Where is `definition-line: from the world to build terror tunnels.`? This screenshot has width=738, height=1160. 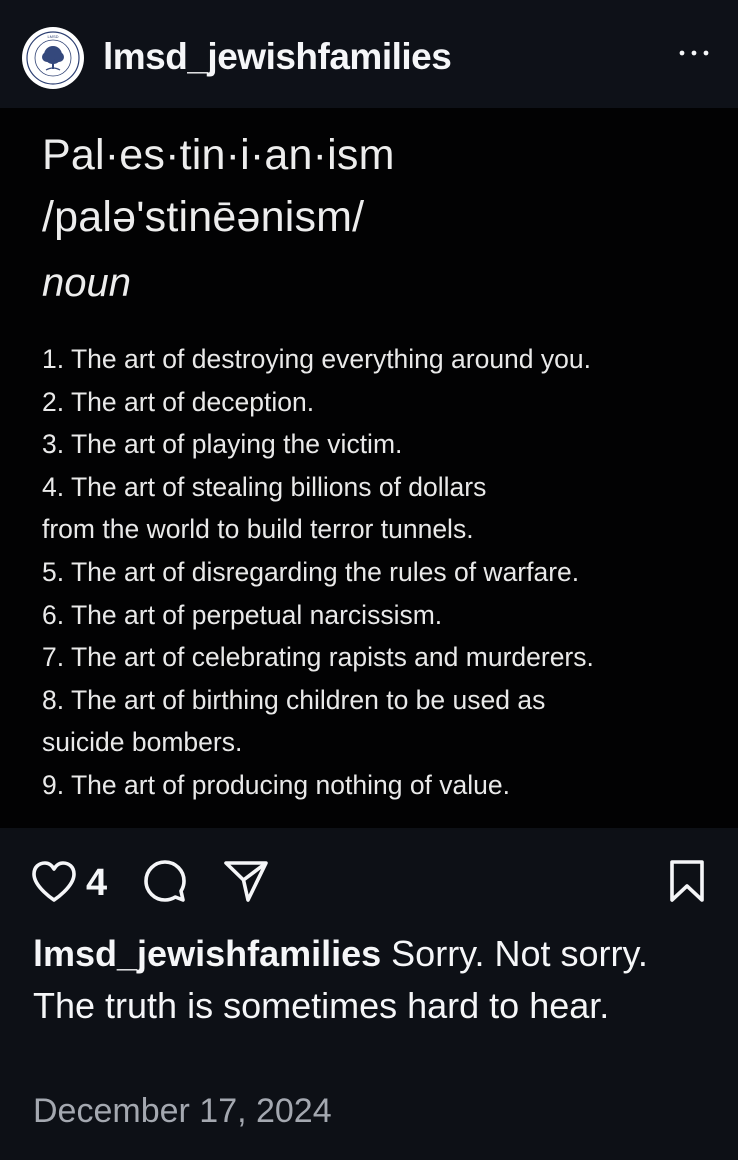
definition-line: from the world to build terror tunnels. is located at coordinates (258, 529).